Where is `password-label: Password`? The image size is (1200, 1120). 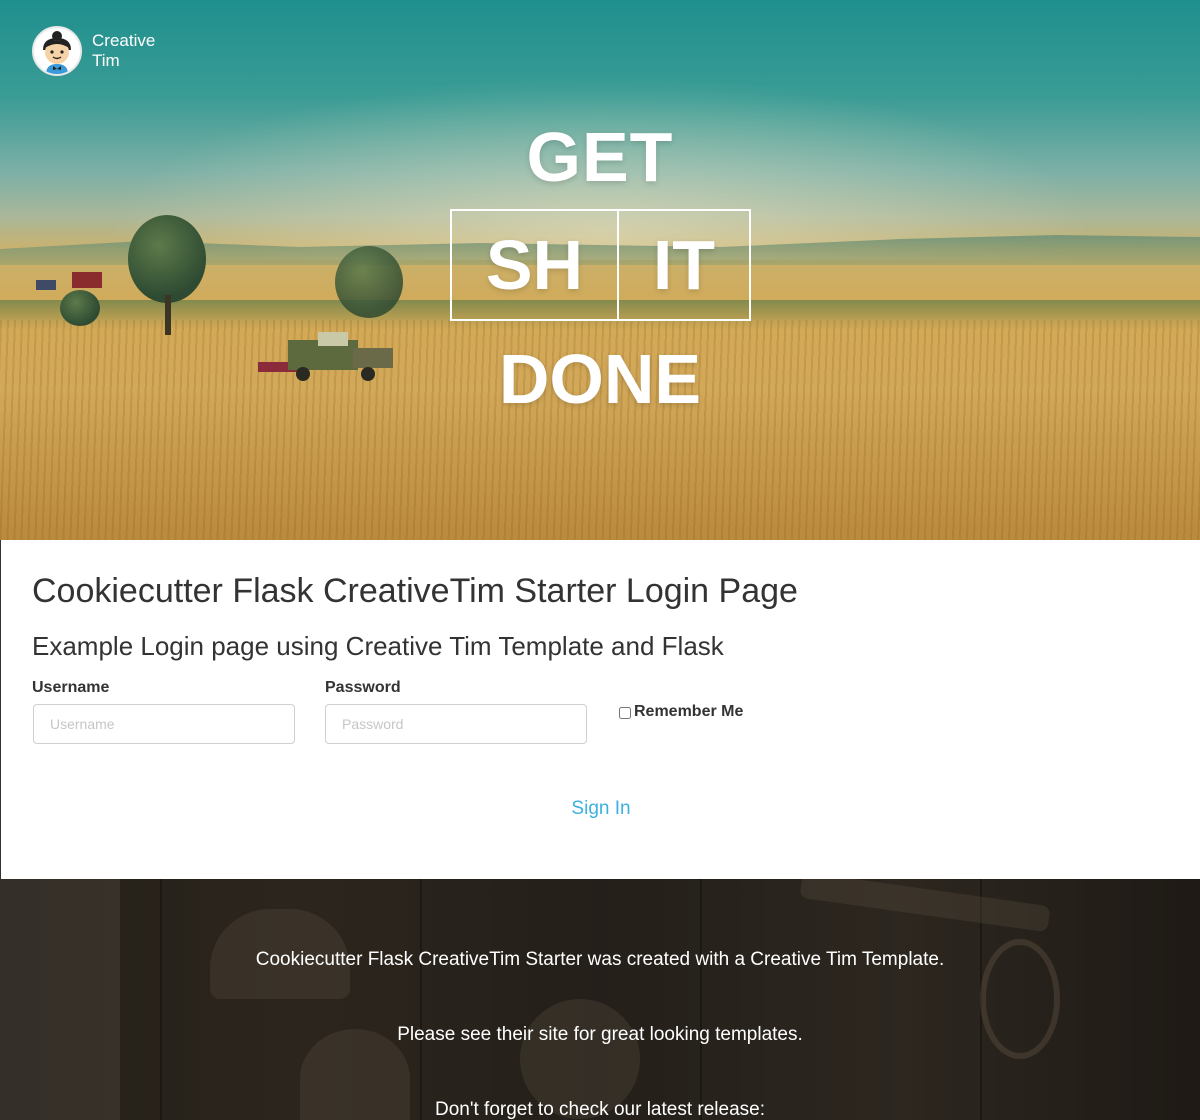
password-label: Password is located at coordinates (363, 687).